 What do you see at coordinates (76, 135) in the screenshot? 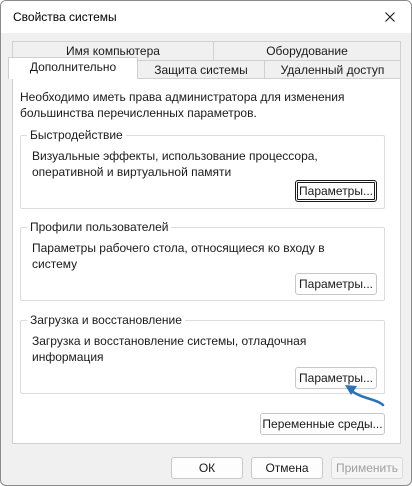
I see `performance-legend: Быстродействие` at bounding box center [76, 135].